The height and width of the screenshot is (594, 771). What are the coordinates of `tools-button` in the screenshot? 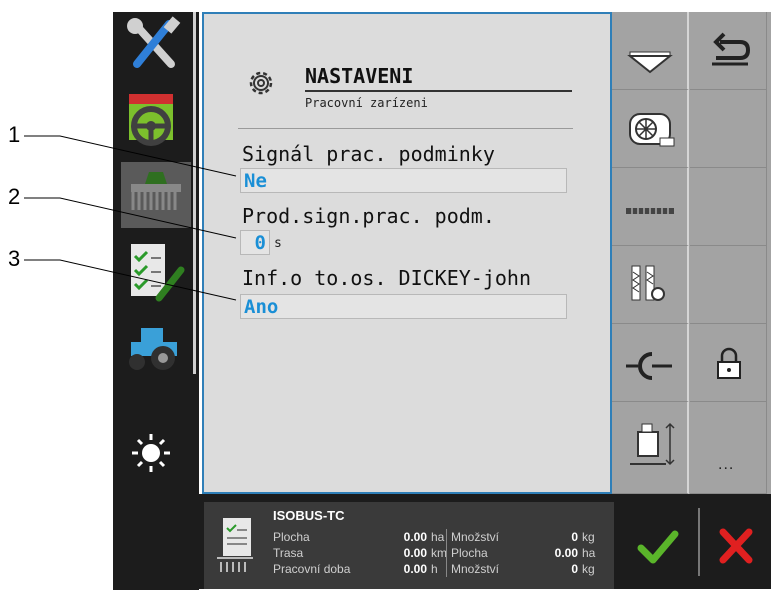 It's located at (156, 47).